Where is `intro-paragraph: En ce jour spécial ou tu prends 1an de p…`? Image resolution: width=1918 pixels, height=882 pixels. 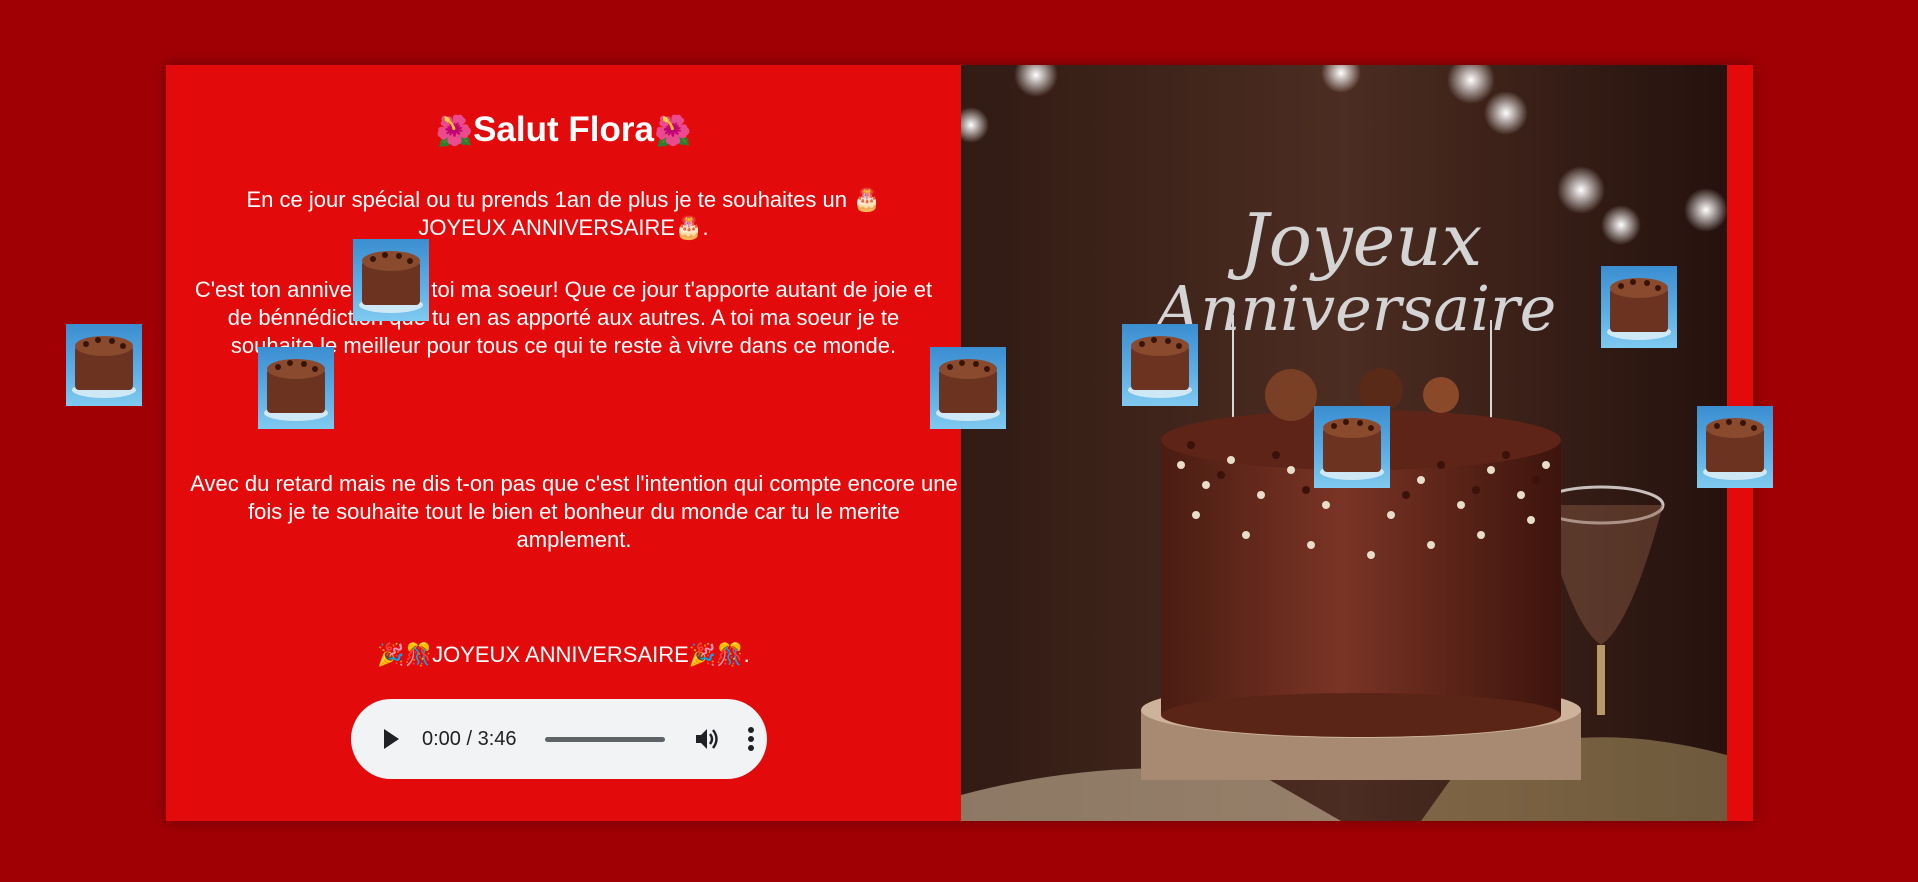 intro-paragraph: En ce jour spécial ou tu prends 1an de p… is located at coordinates (563, 213).